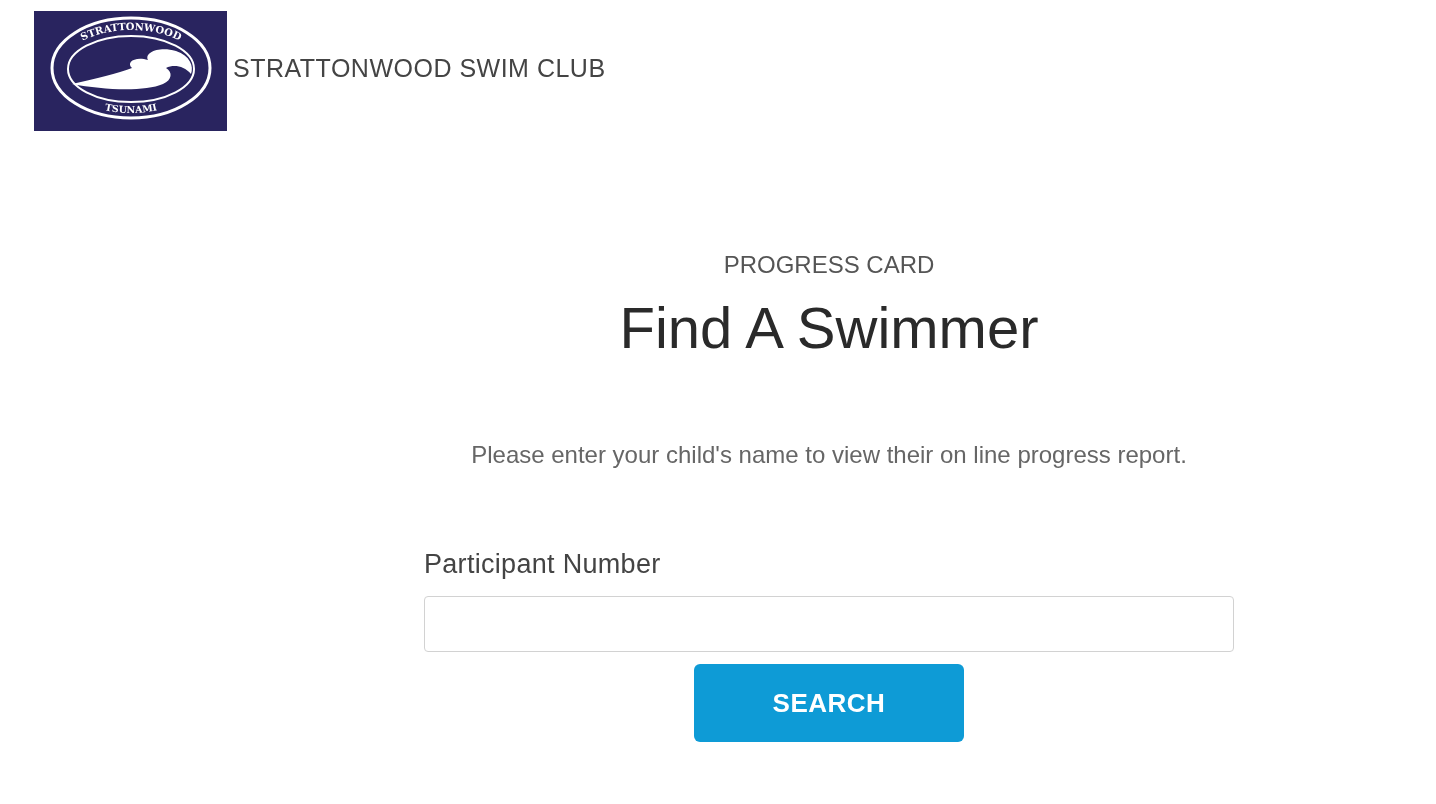  What do you see at coordinates (829, 455) in the screenshot?
I see `instructions-text: Please enter your child's name to view their on line progress report.` at bounding box center [829, 455].